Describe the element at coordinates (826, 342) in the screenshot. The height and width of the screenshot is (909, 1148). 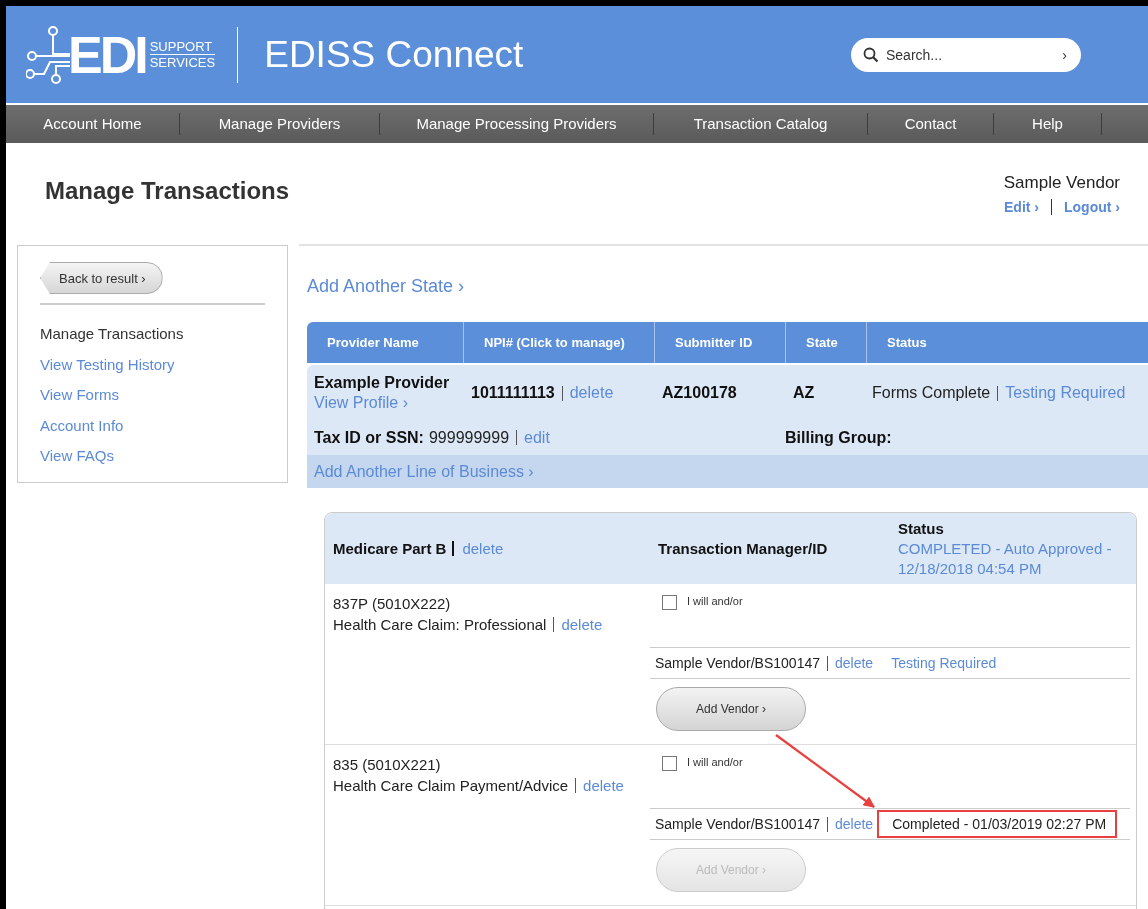
I see `column-header: State` at that location.